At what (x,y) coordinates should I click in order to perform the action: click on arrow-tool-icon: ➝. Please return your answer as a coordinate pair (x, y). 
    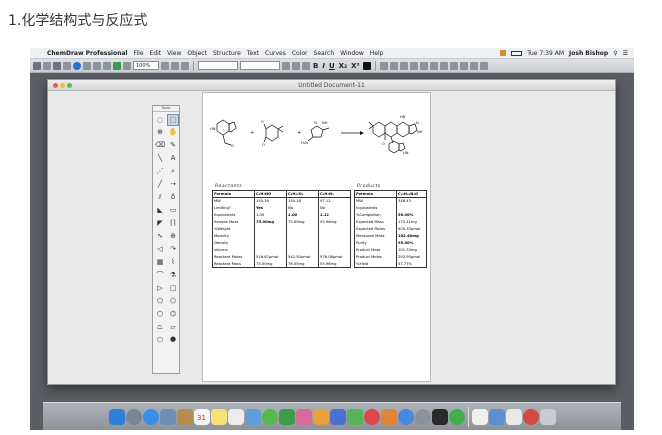
    Looking at the image, I should click on (173, 184).